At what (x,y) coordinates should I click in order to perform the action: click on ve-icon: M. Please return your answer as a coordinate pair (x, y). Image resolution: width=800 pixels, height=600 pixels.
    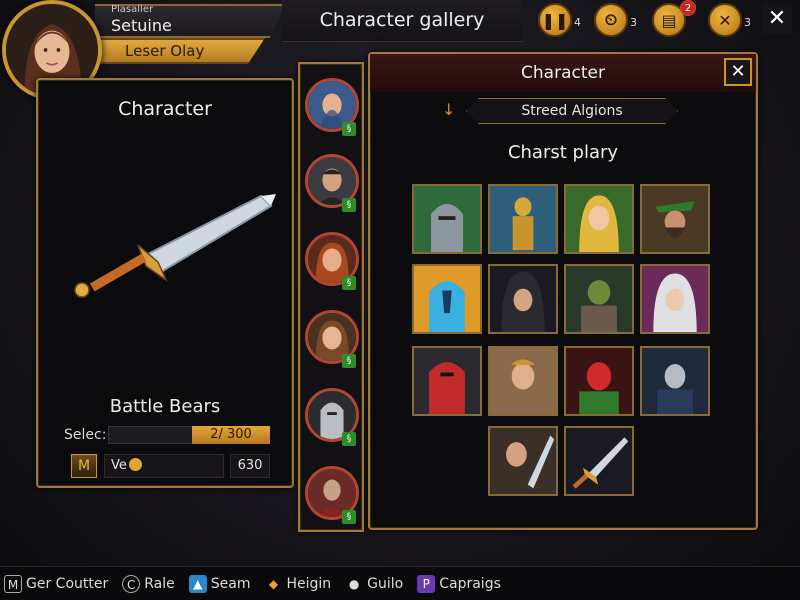
    Looking at the image, I should click on (84, 466).